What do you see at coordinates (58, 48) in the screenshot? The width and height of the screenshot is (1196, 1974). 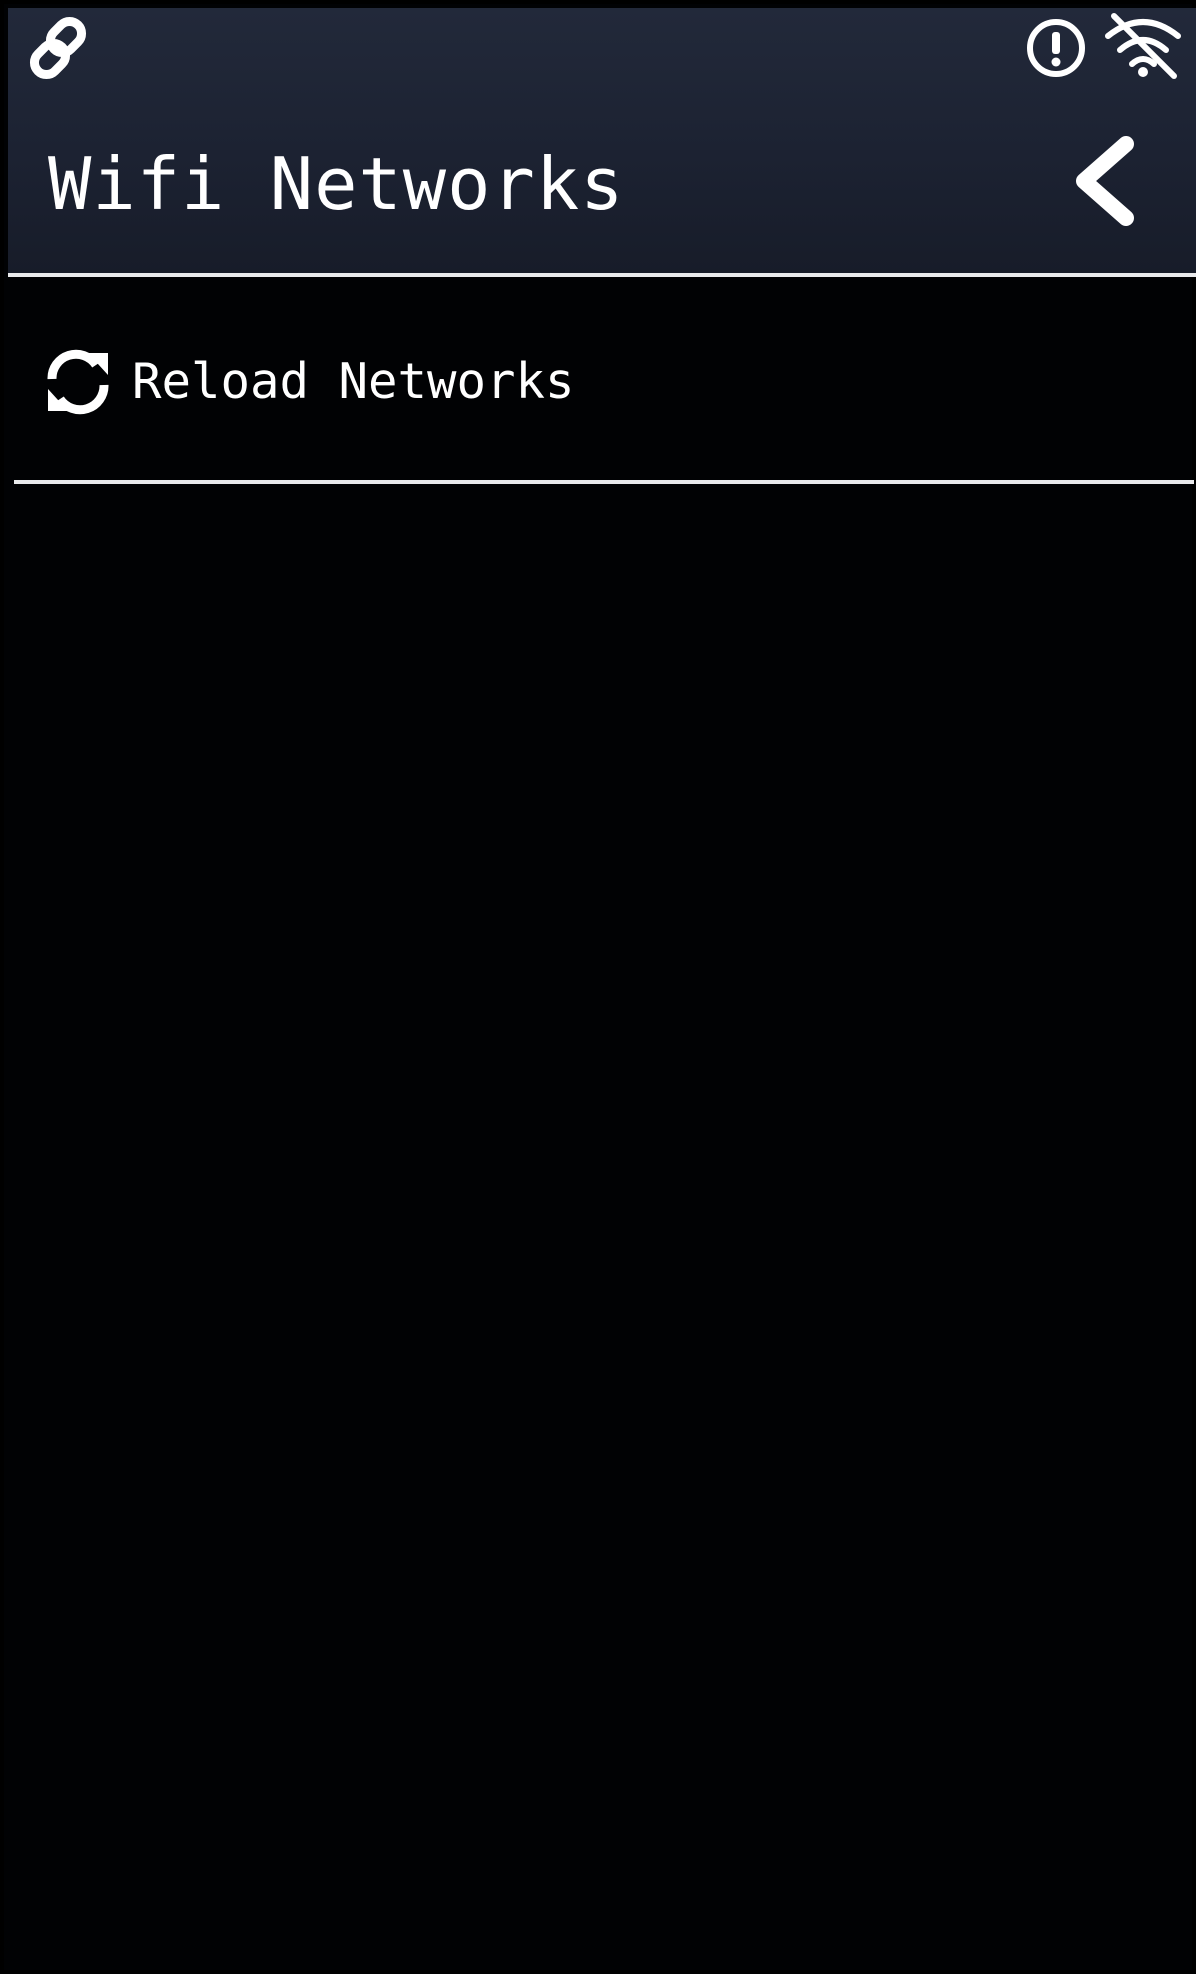 I see `link-icon` at bounding box center [58, 48].